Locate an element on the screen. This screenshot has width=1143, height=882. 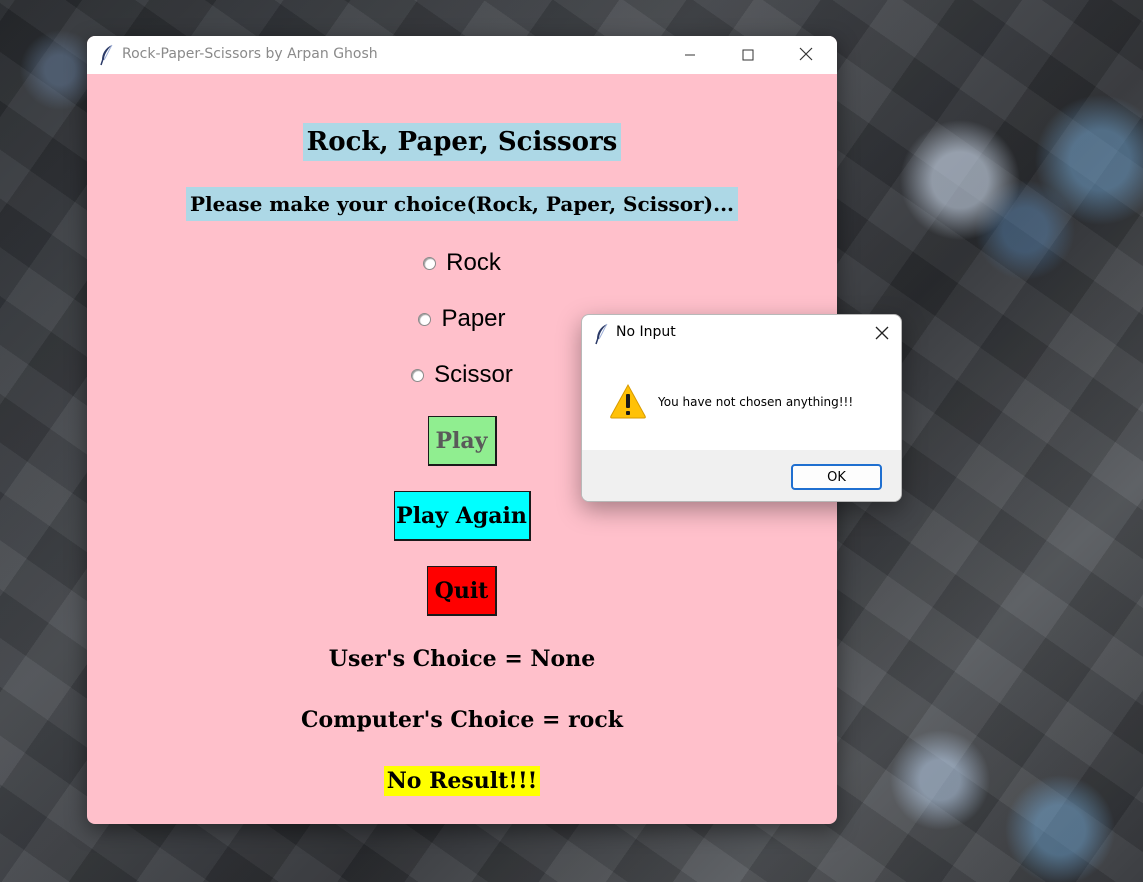
radio-scissor: Scissor is located at coordinates (462, 375).